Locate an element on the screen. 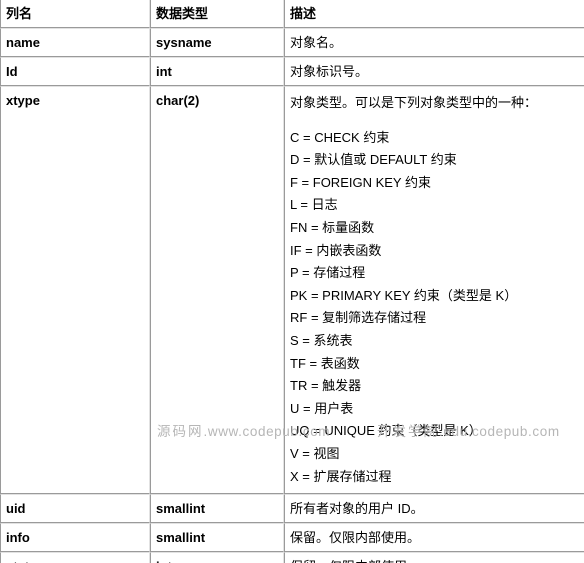 This screenshot has width=584, height=563. xtype-intro-text: 对象类型。可以是下列对象类型中的一种： is located at coordinates (414, 102).